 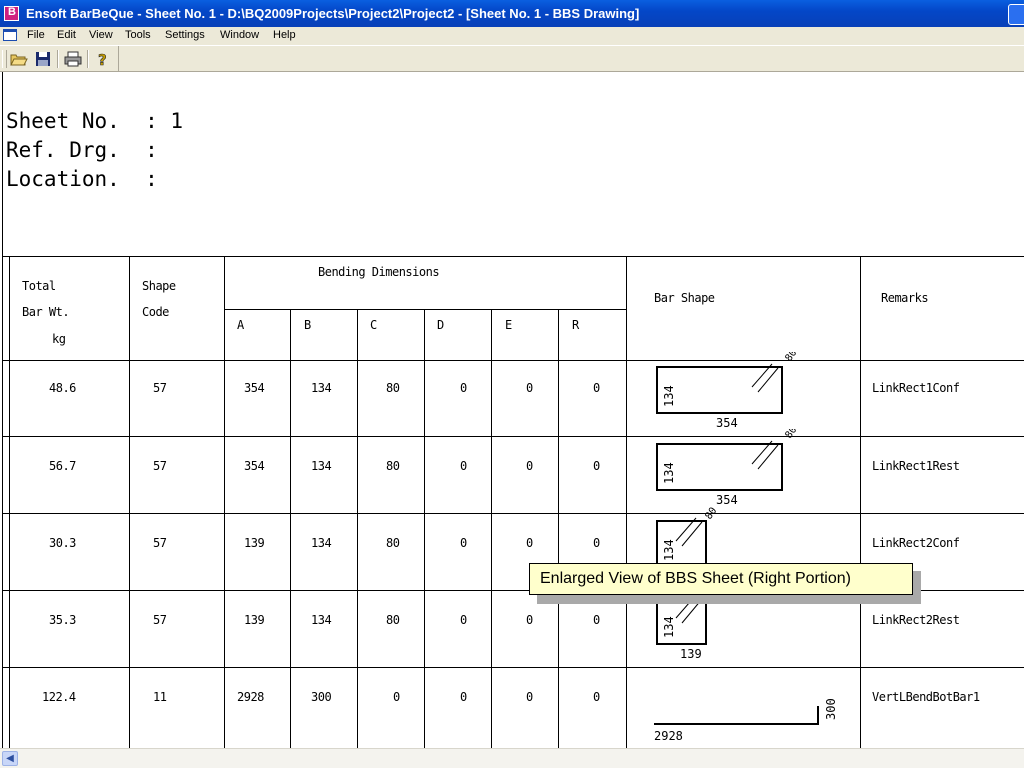 I want to click on app-icon, so click(x=11, y=13).